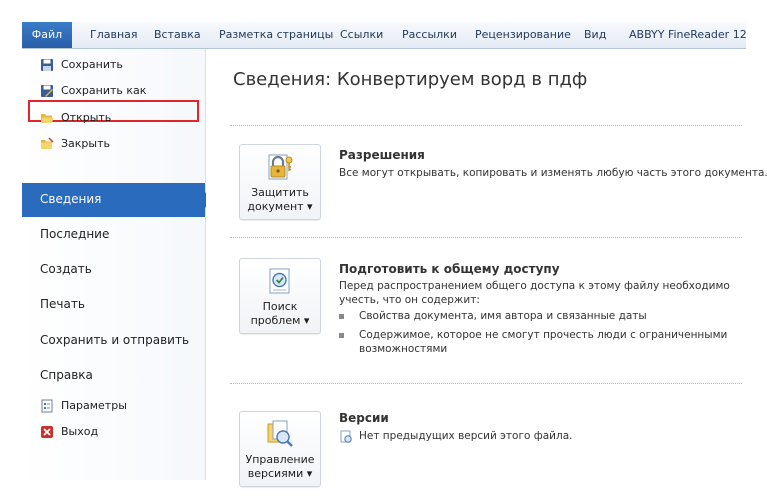 The height and width of the screenshot is (498, 767). What do you see at coordinates (280, 306) in the screenshot?
I see `check-issues-label-1: Поиск` at bounding box center [280, 306].